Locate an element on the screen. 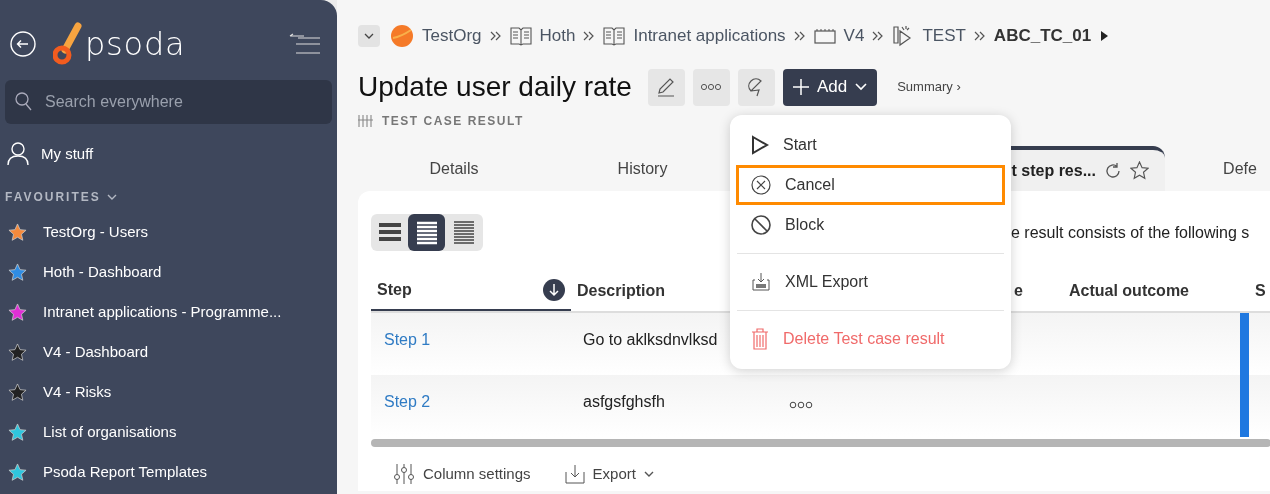 The height and width of the screenshot is (494, 1270). board-icon is located at coordinates (824, 36).